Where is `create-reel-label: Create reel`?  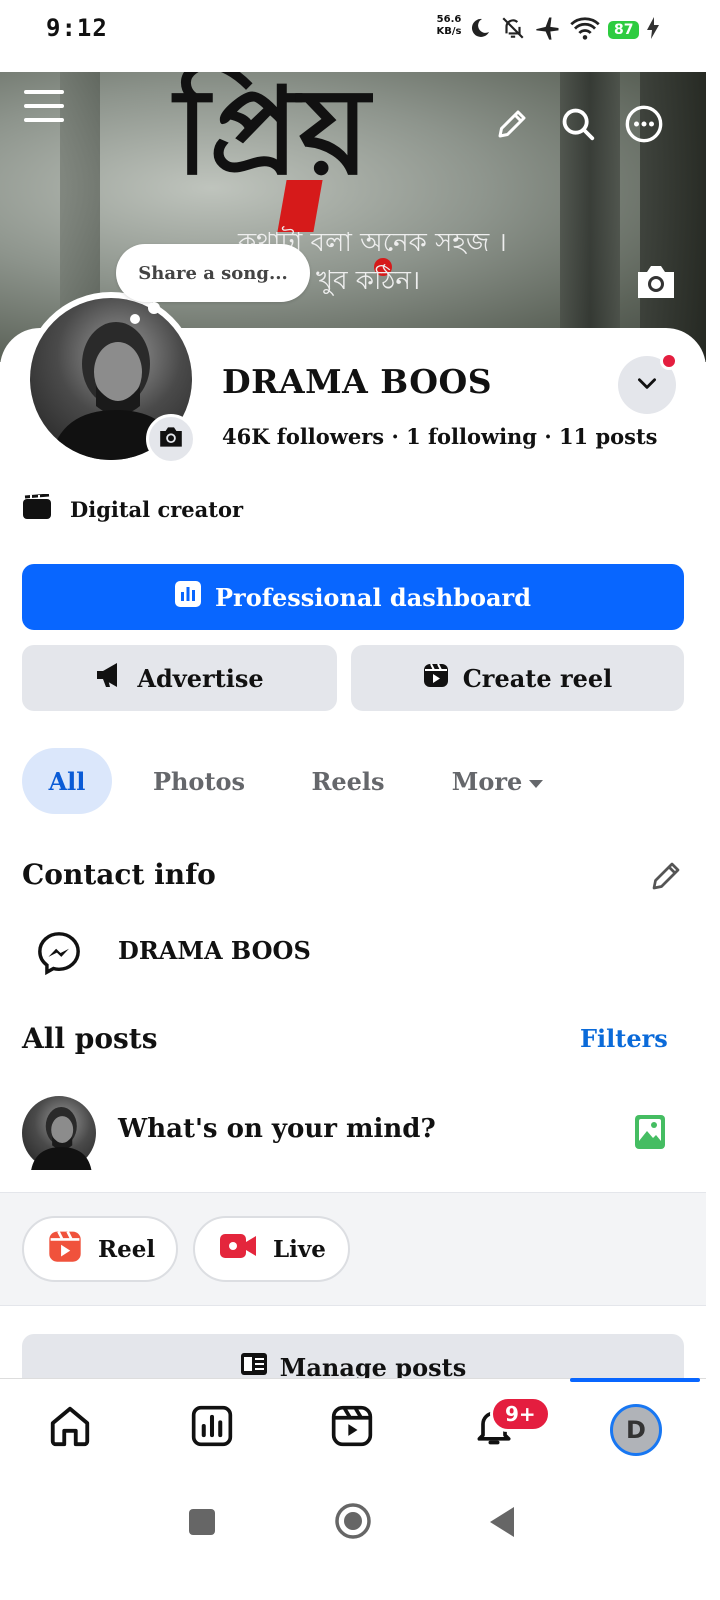 create-reel-label: Create reel is located at coordinates (537, 678).